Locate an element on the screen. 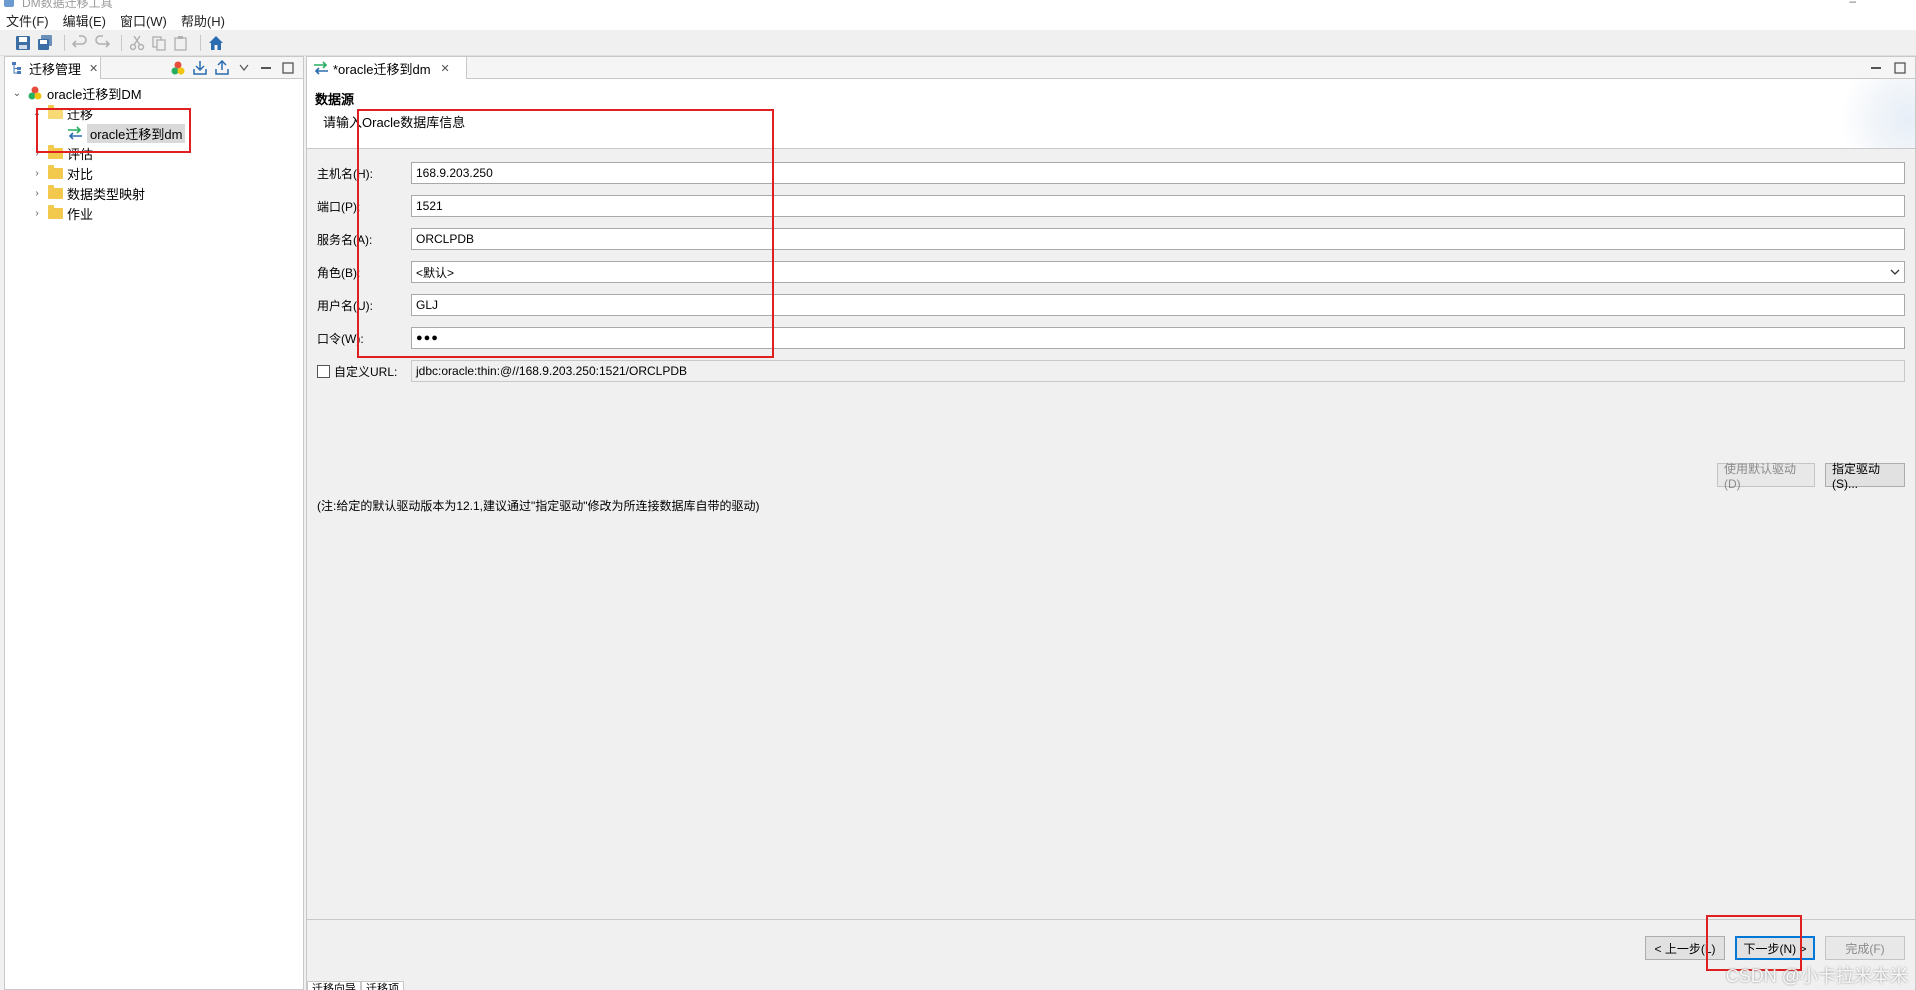  migration-arrows-icon is located at coordinates (321, 68).